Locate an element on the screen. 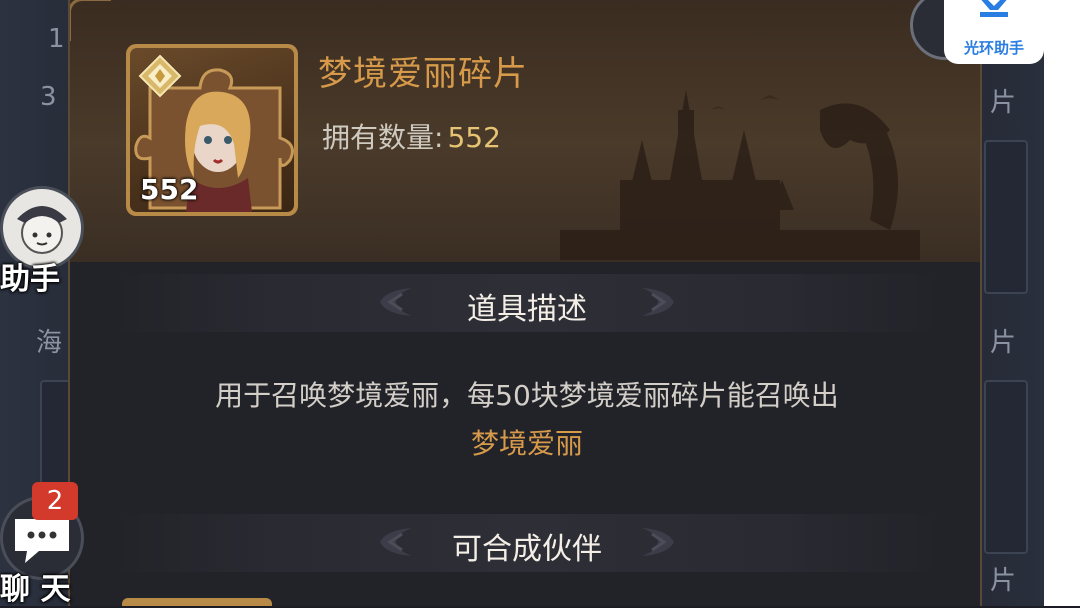  combinable-partner-title: 可合成伙伴 is located at coordinates (527, 549).